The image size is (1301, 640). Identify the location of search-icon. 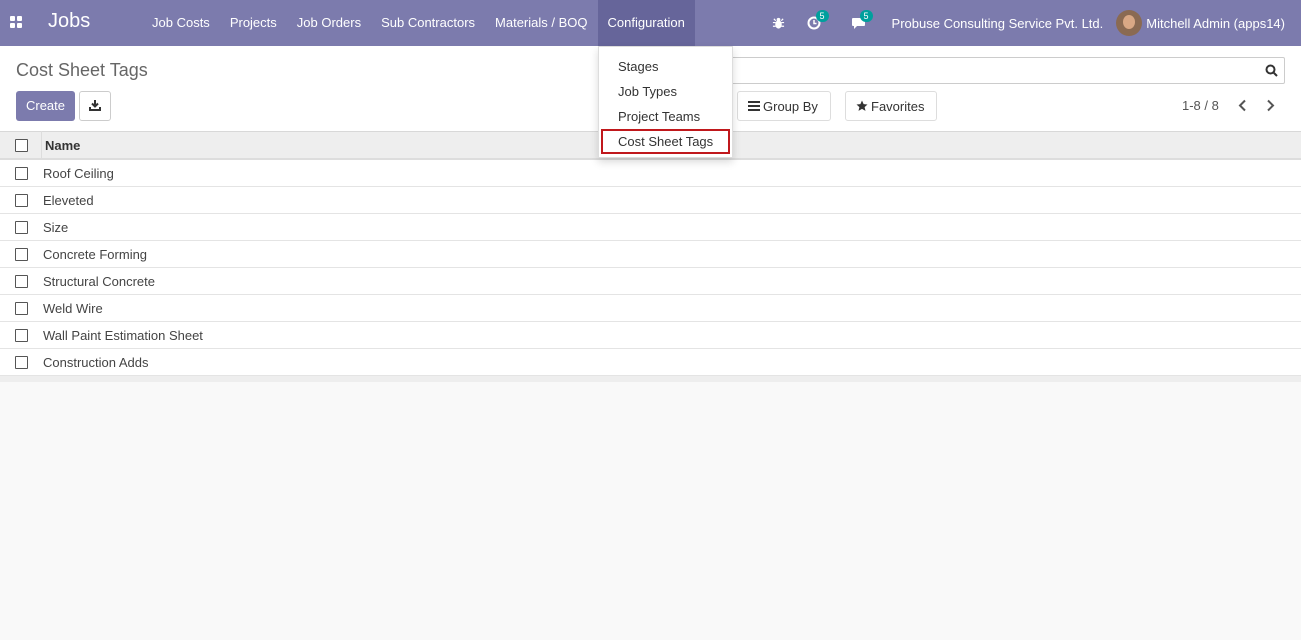
(1271, 72).